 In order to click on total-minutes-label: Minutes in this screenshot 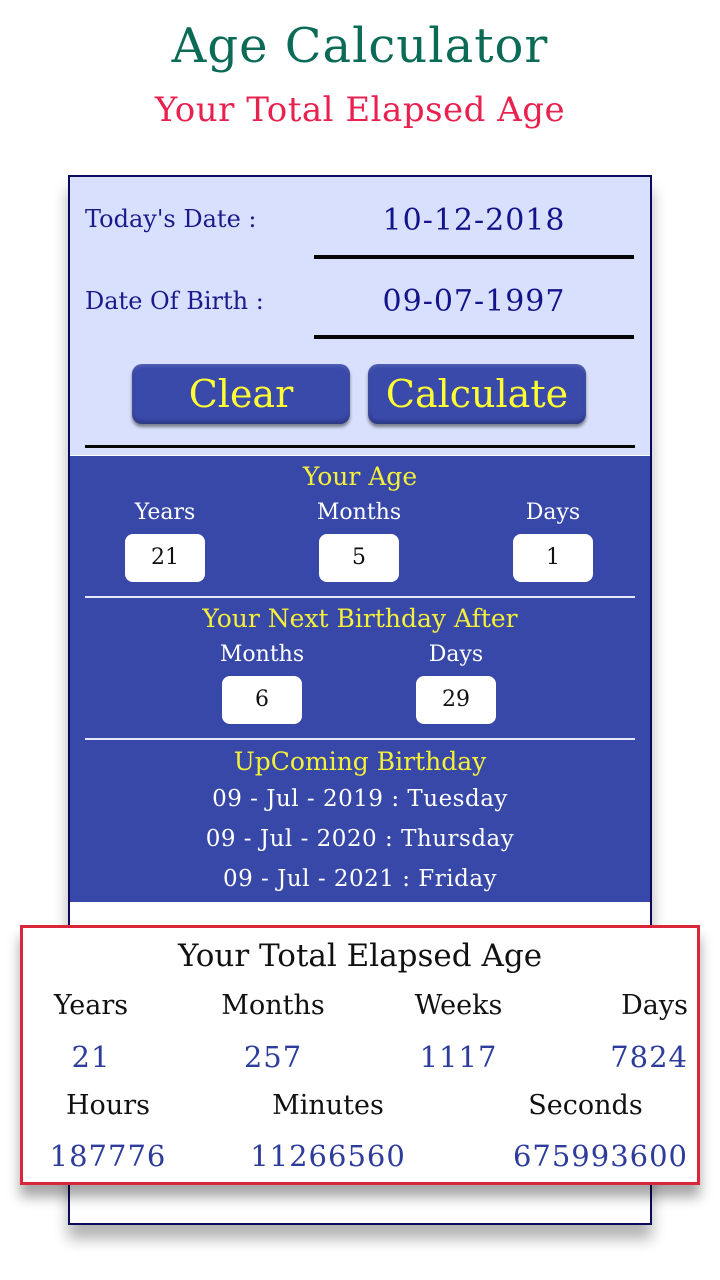, I will do `click(328, 1105)`.